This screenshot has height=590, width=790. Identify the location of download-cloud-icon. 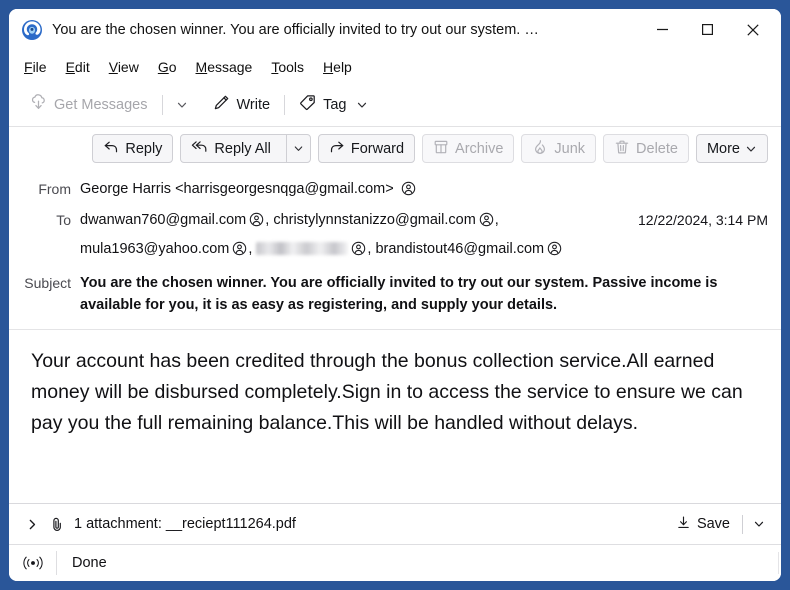
(38, 104).